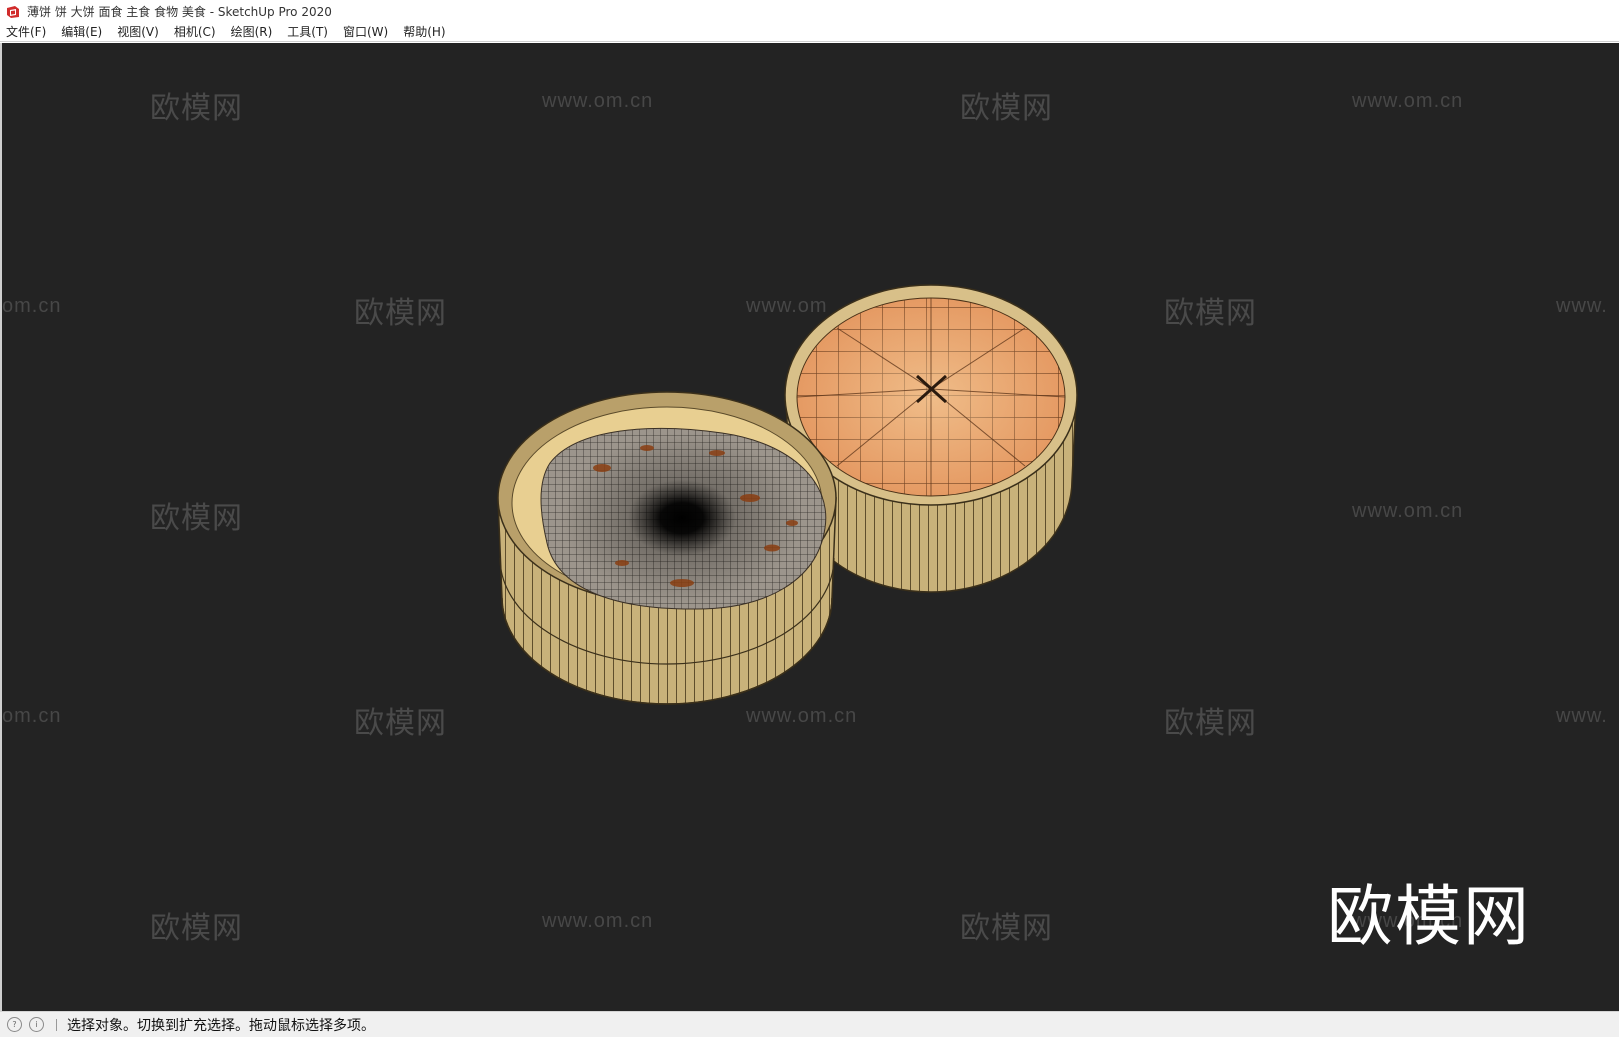  What do you see at coordinates (221, 1025) in the screenshot?
I see `status-message: 选择对象。切换到扩充选择。拖动鼠标选择多项。` at bounding box center [221, 1025].